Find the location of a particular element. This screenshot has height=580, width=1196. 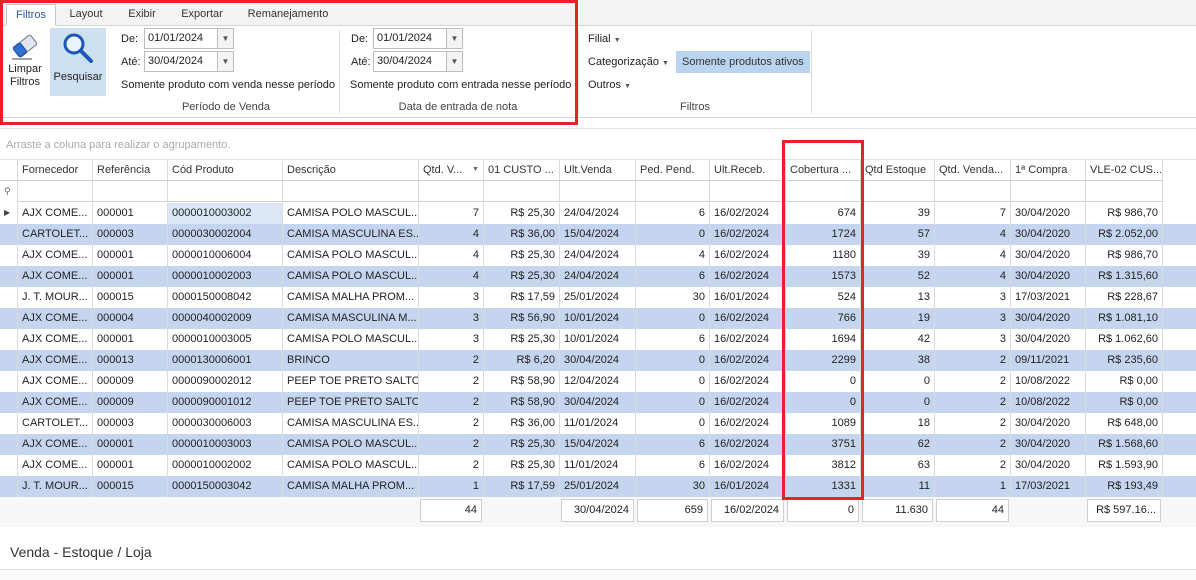

cell-cod-produto: 0000010003003 is located at coordinates (225, 444).